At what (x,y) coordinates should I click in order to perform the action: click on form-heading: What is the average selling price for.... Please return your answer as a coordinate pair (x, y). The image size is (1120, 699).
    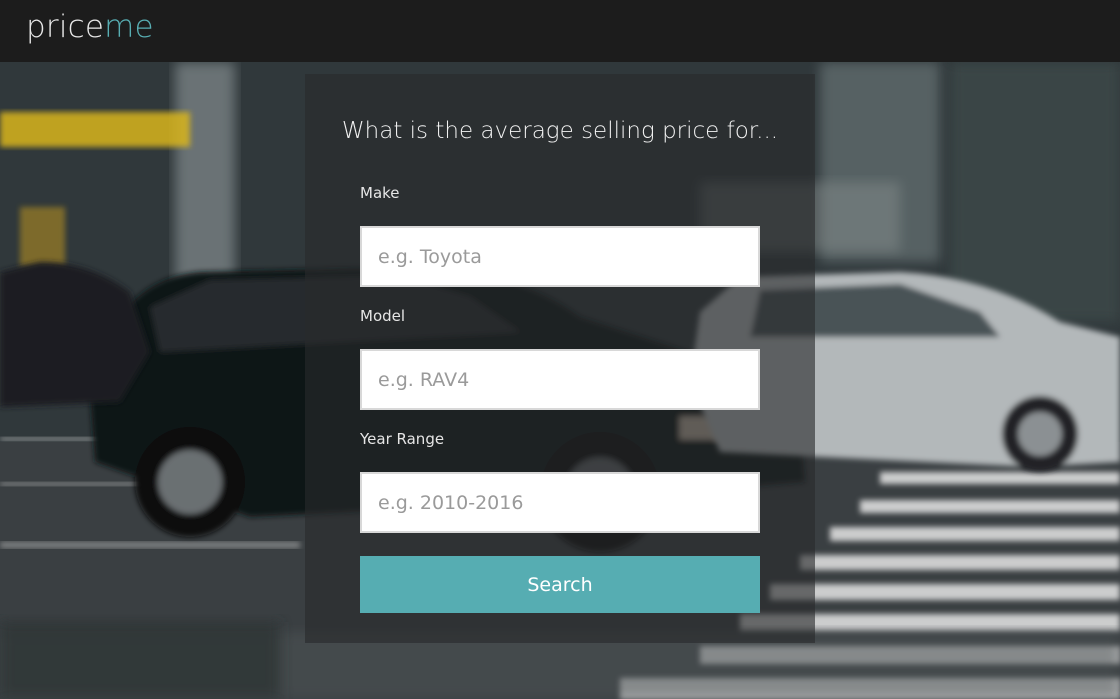
    Looking at the image, I should click on (560, 131).